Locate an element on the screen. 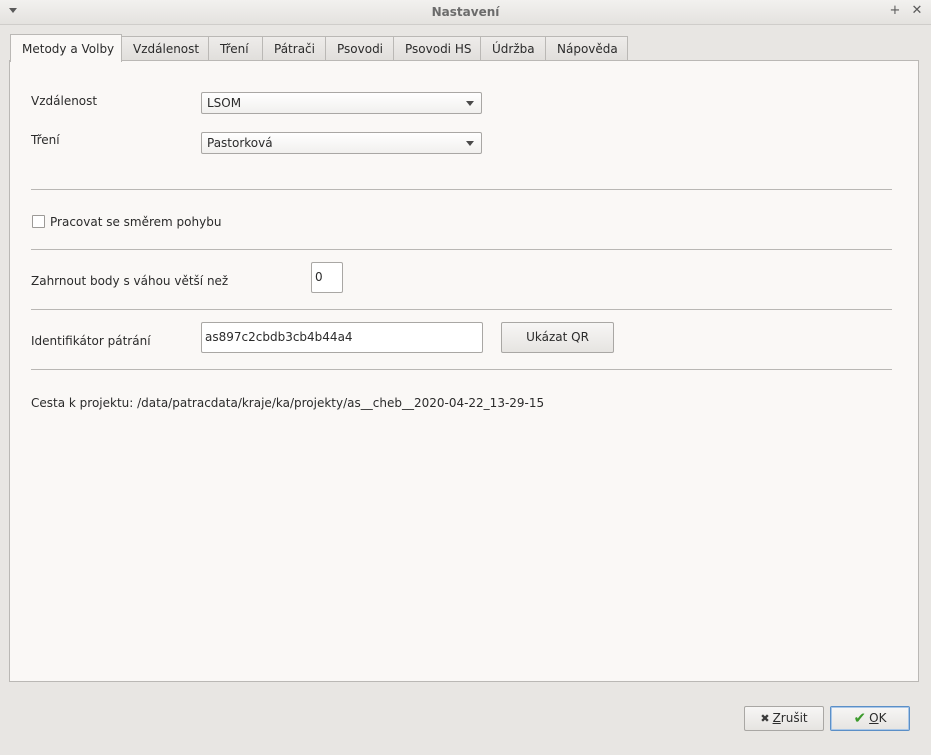 This screenshot has width=931, height=755. weight-input: 0 is located at coordinates (327, 277).